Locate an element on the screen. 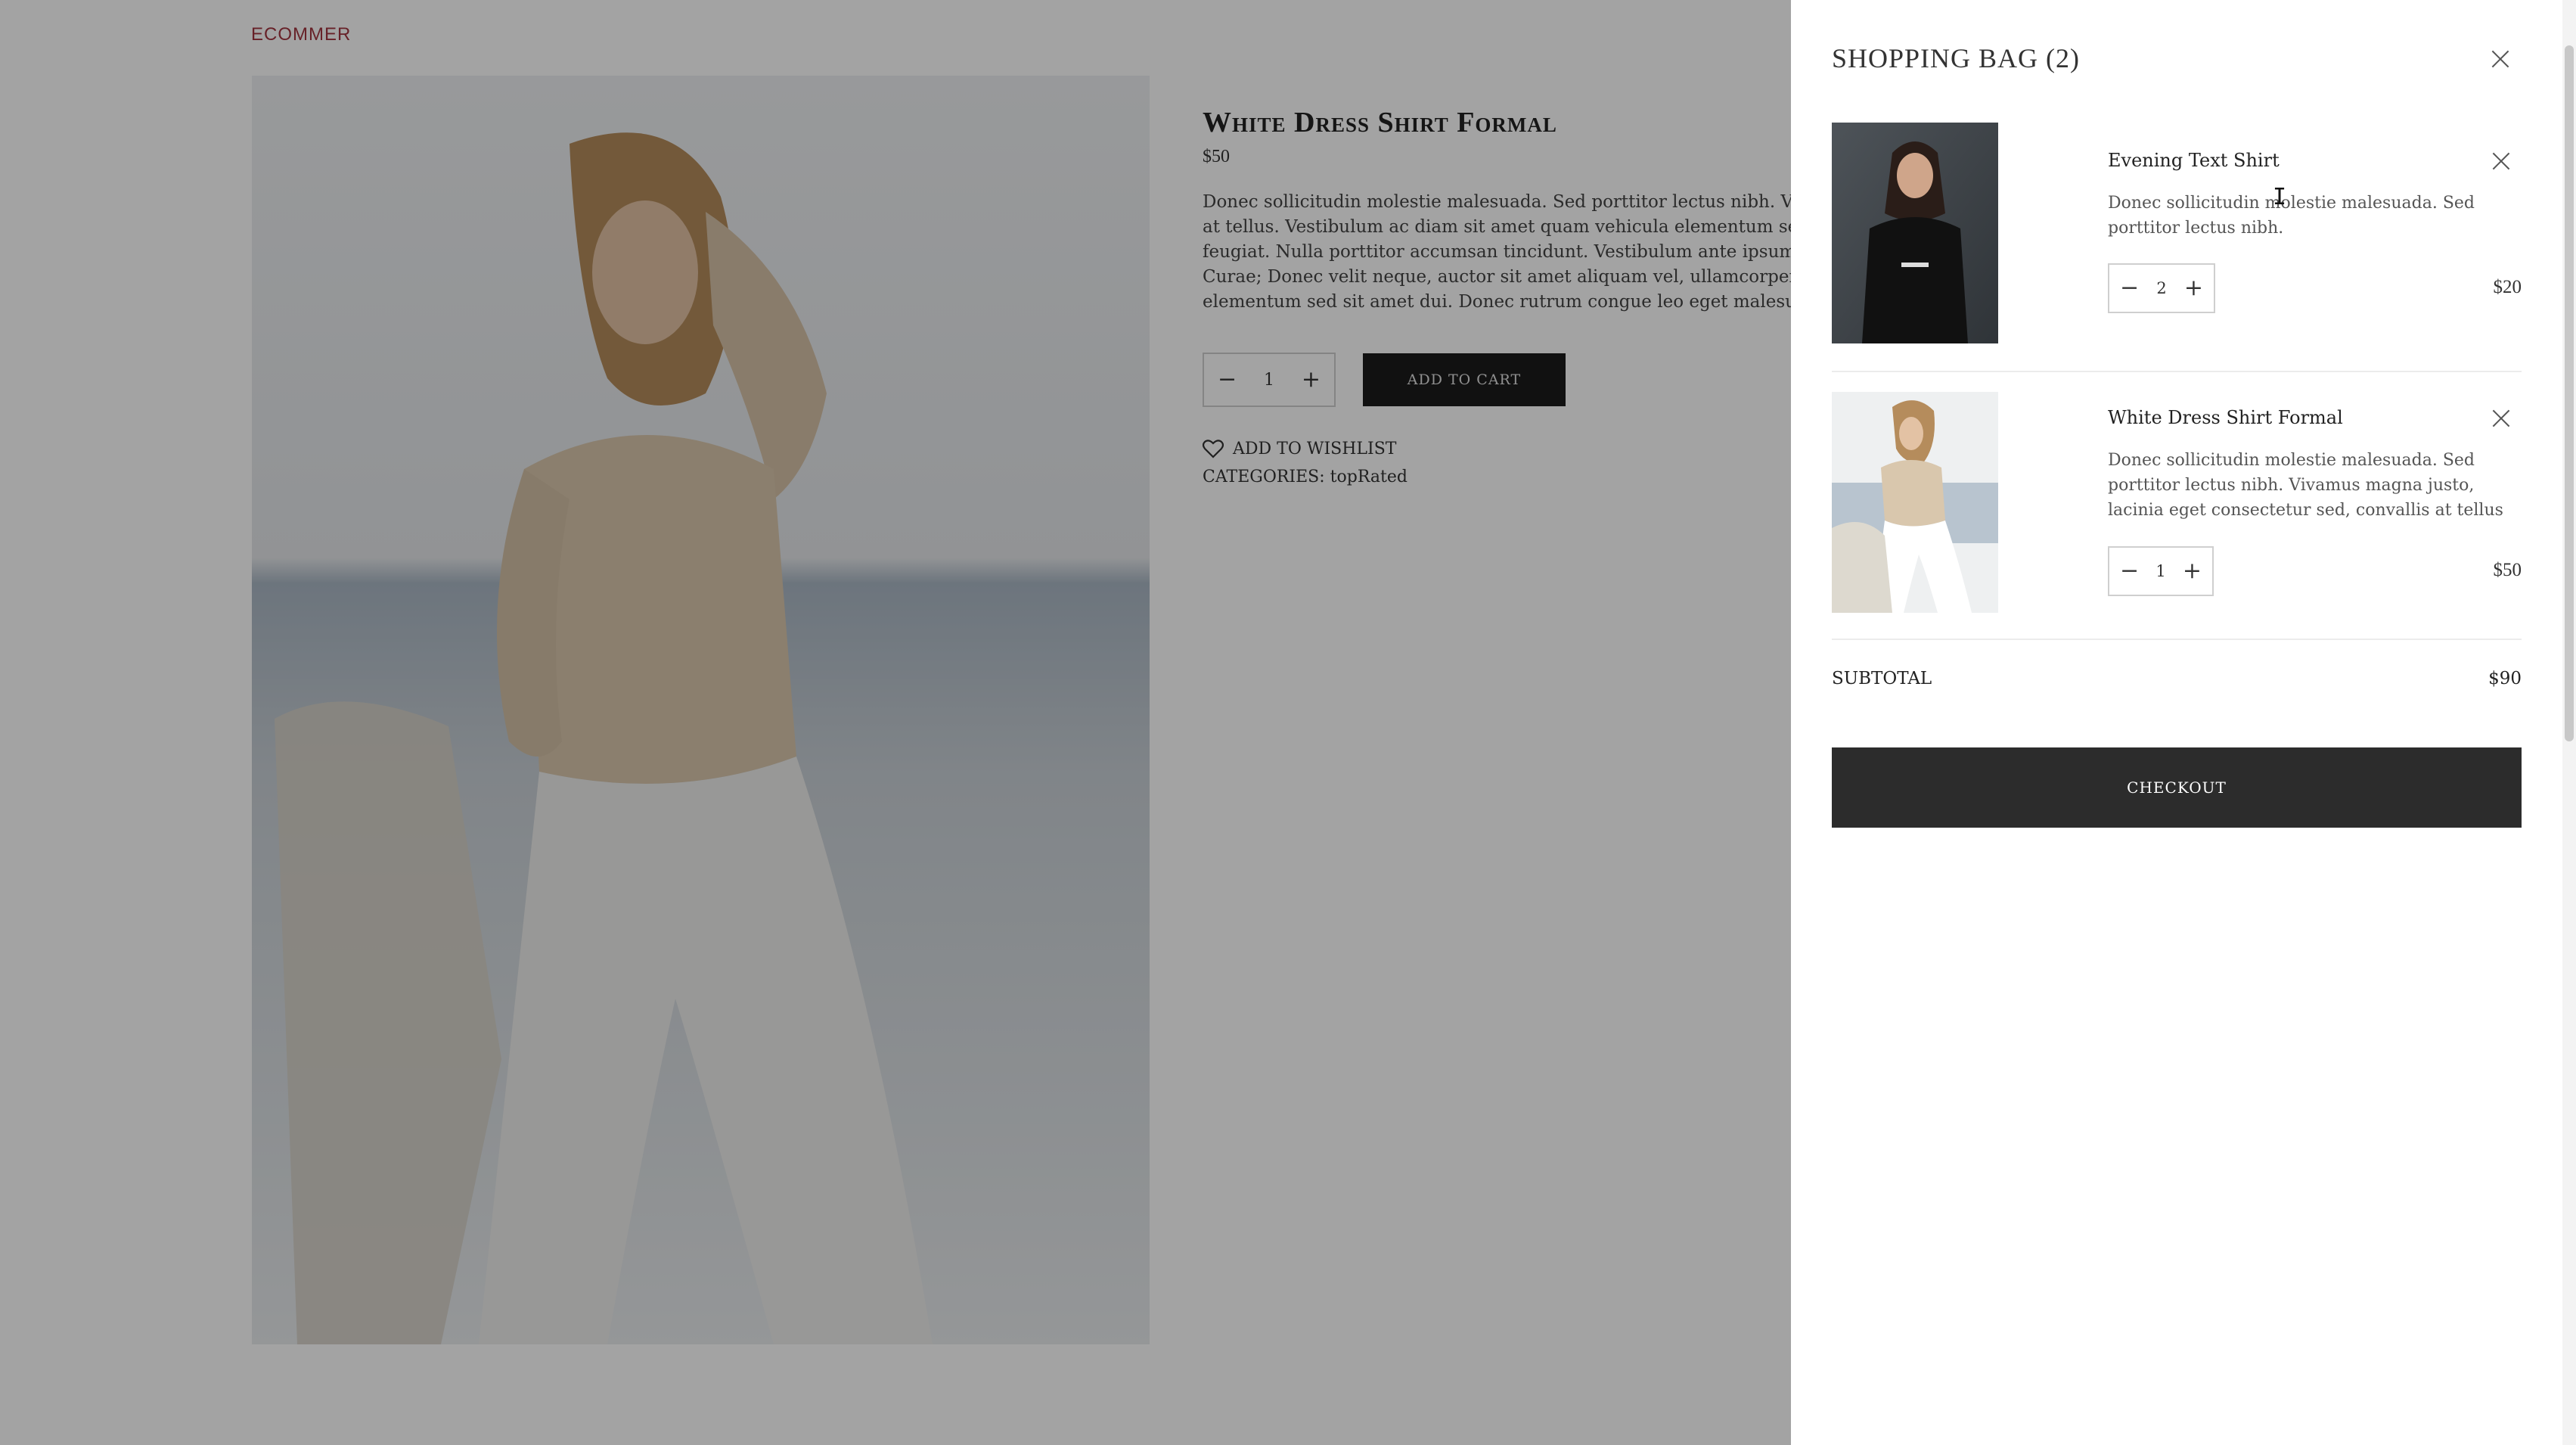 The height and width of the screenshot is (1445, 2576). quantity-value: 2 is located at coordinates (2161, 288).